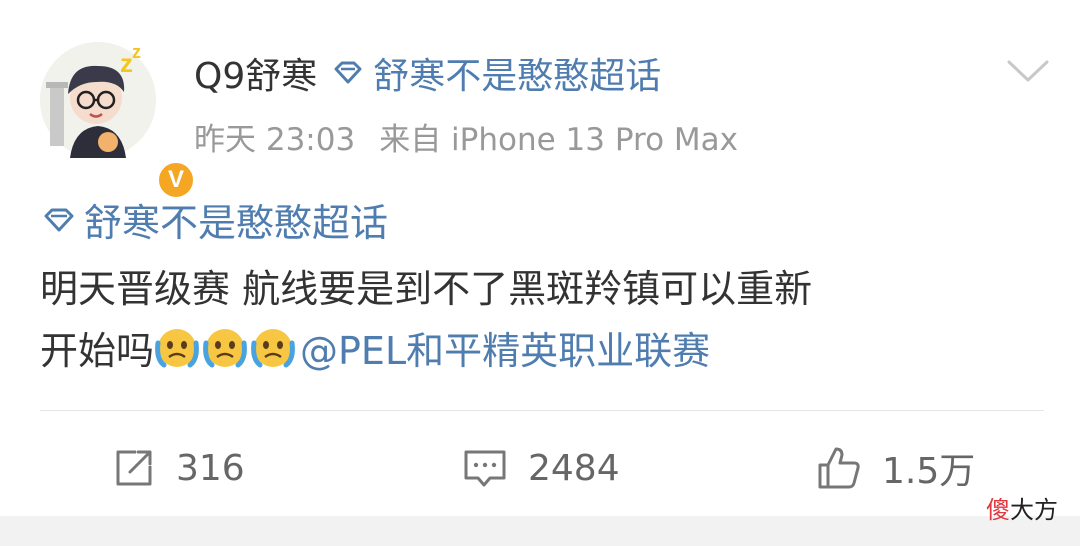 Image resolution: width=1080 pixels, height=546 pixels. What do you see at coordinates (98, 100) in the screenshot?
I see `avatar-illustration: z z` at bounding box center [98, 100].